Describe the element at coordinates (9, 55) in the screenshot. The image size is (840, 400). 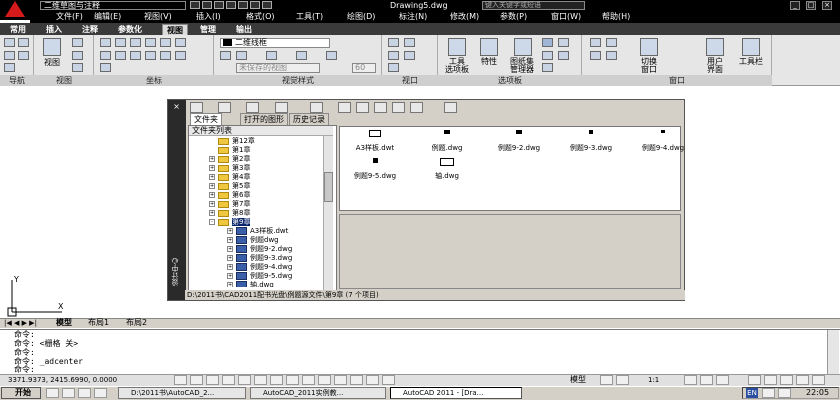
I see `orbit-icon` at that location.